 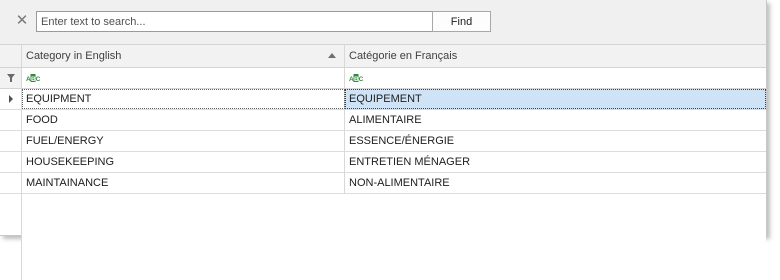 I want to click on table-row: HOUSEKEEPING ENTRETIEN MÉNAGER, so click(x=383, y=162).